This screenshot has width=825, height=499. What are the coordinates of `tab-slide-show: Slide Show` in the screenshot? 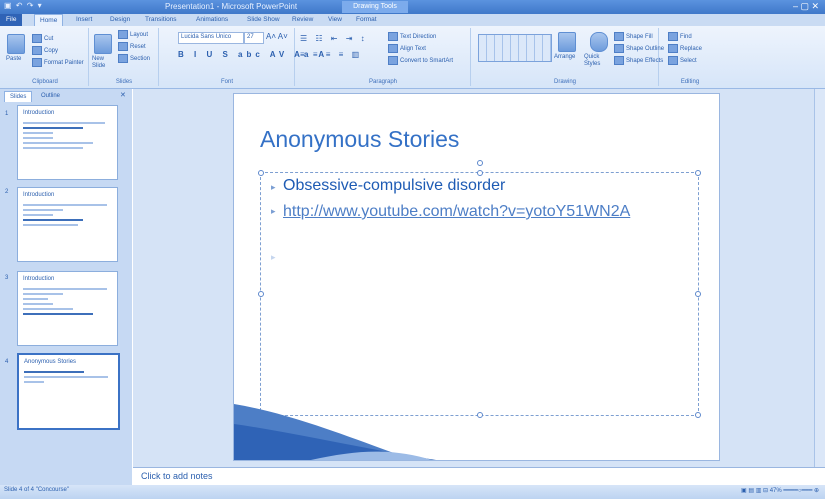 It's located at (263, 20).